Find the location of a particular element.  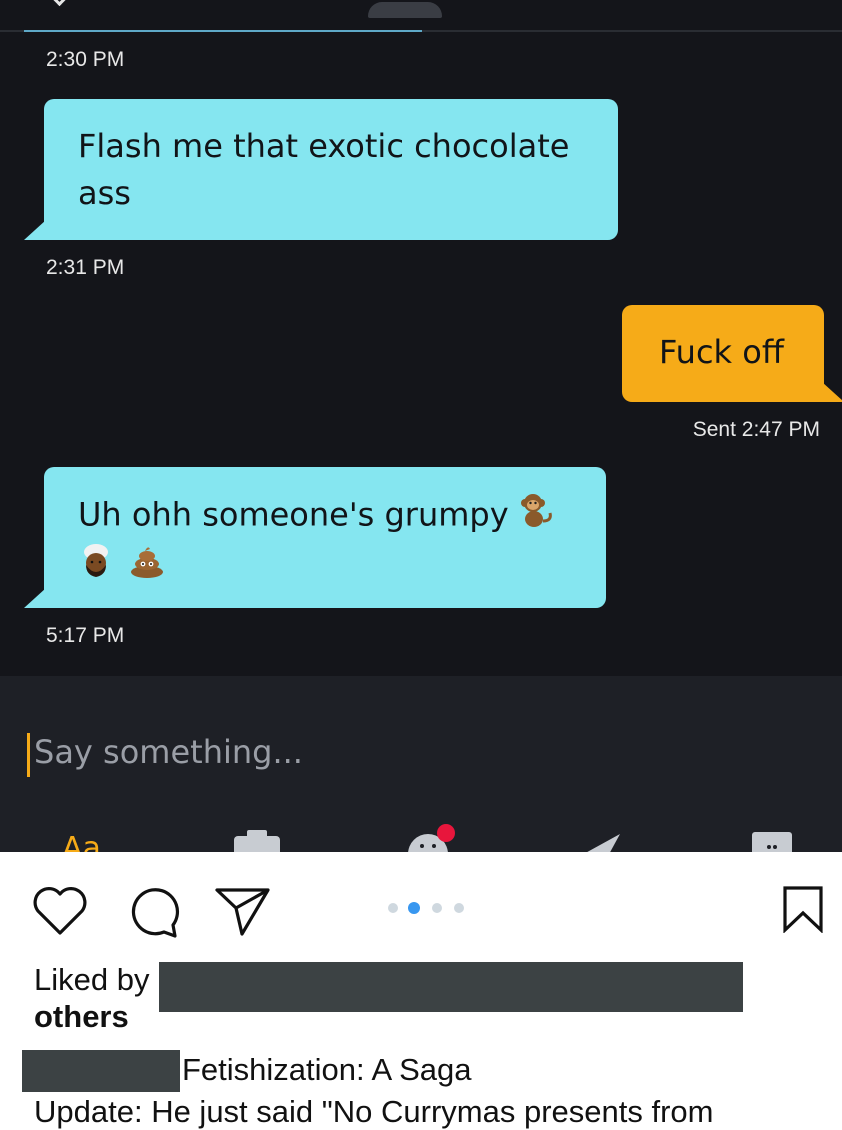

share-icon is located at coordinates (243, 914).